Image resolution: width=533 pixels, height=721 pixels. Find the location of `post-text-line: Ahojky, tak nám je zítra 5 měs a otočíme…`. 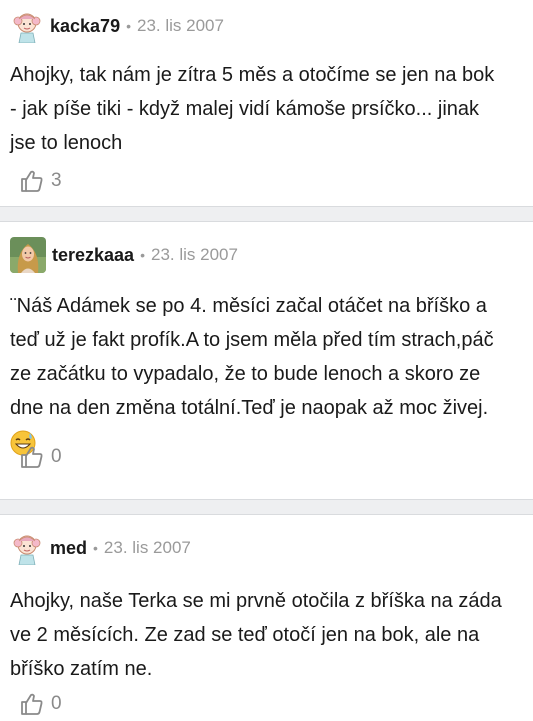

post-text-line: Ahojky, tak nám je zítra 5 měs a otočíme… is located at coordinates (252, 75).